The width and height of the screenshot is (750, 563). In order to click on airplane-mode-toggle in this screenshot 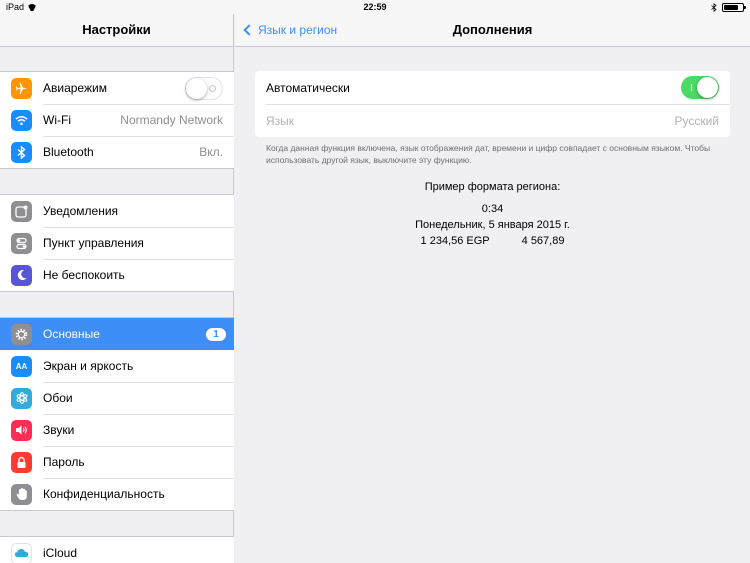, I will do `click(204, 88)`.